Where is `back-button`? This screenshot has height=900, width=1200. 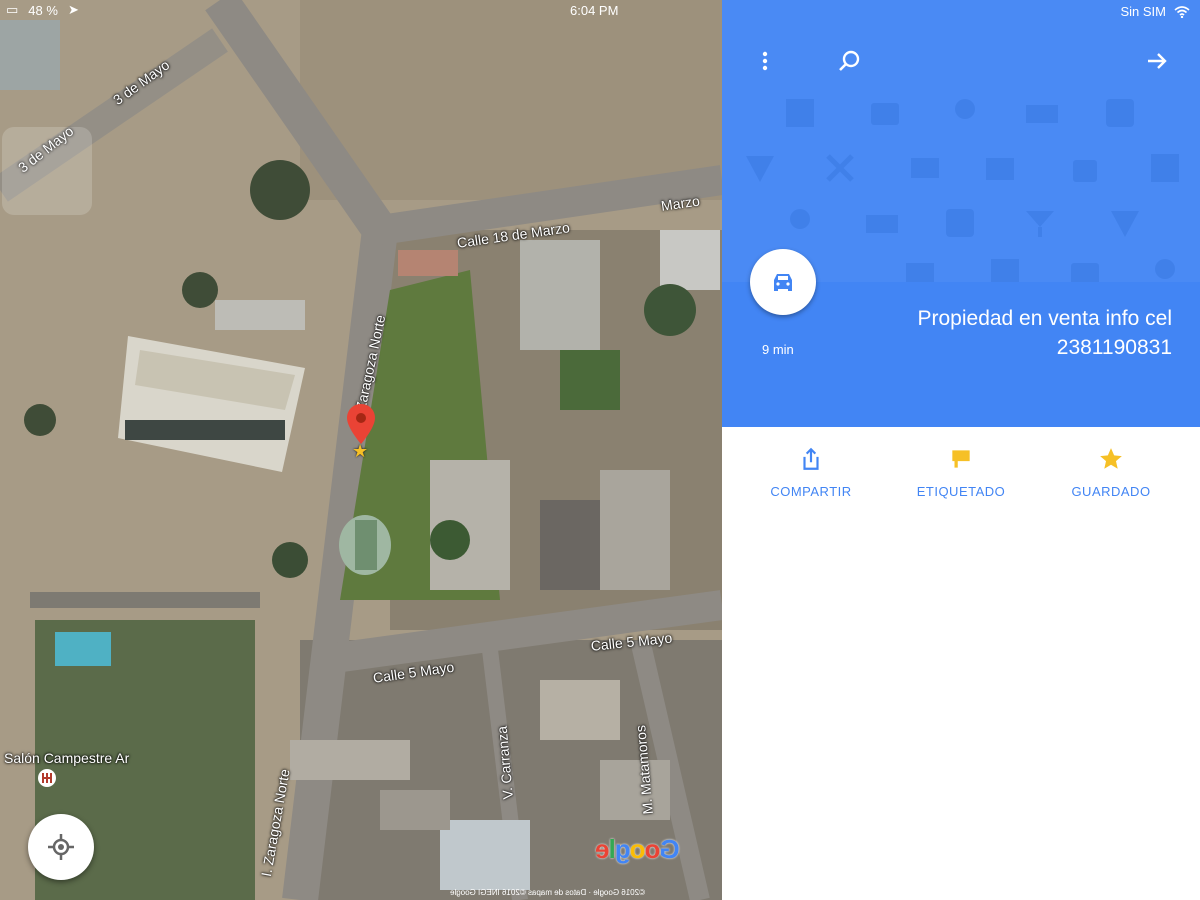
back-button is located at coordinates (1157, 61).